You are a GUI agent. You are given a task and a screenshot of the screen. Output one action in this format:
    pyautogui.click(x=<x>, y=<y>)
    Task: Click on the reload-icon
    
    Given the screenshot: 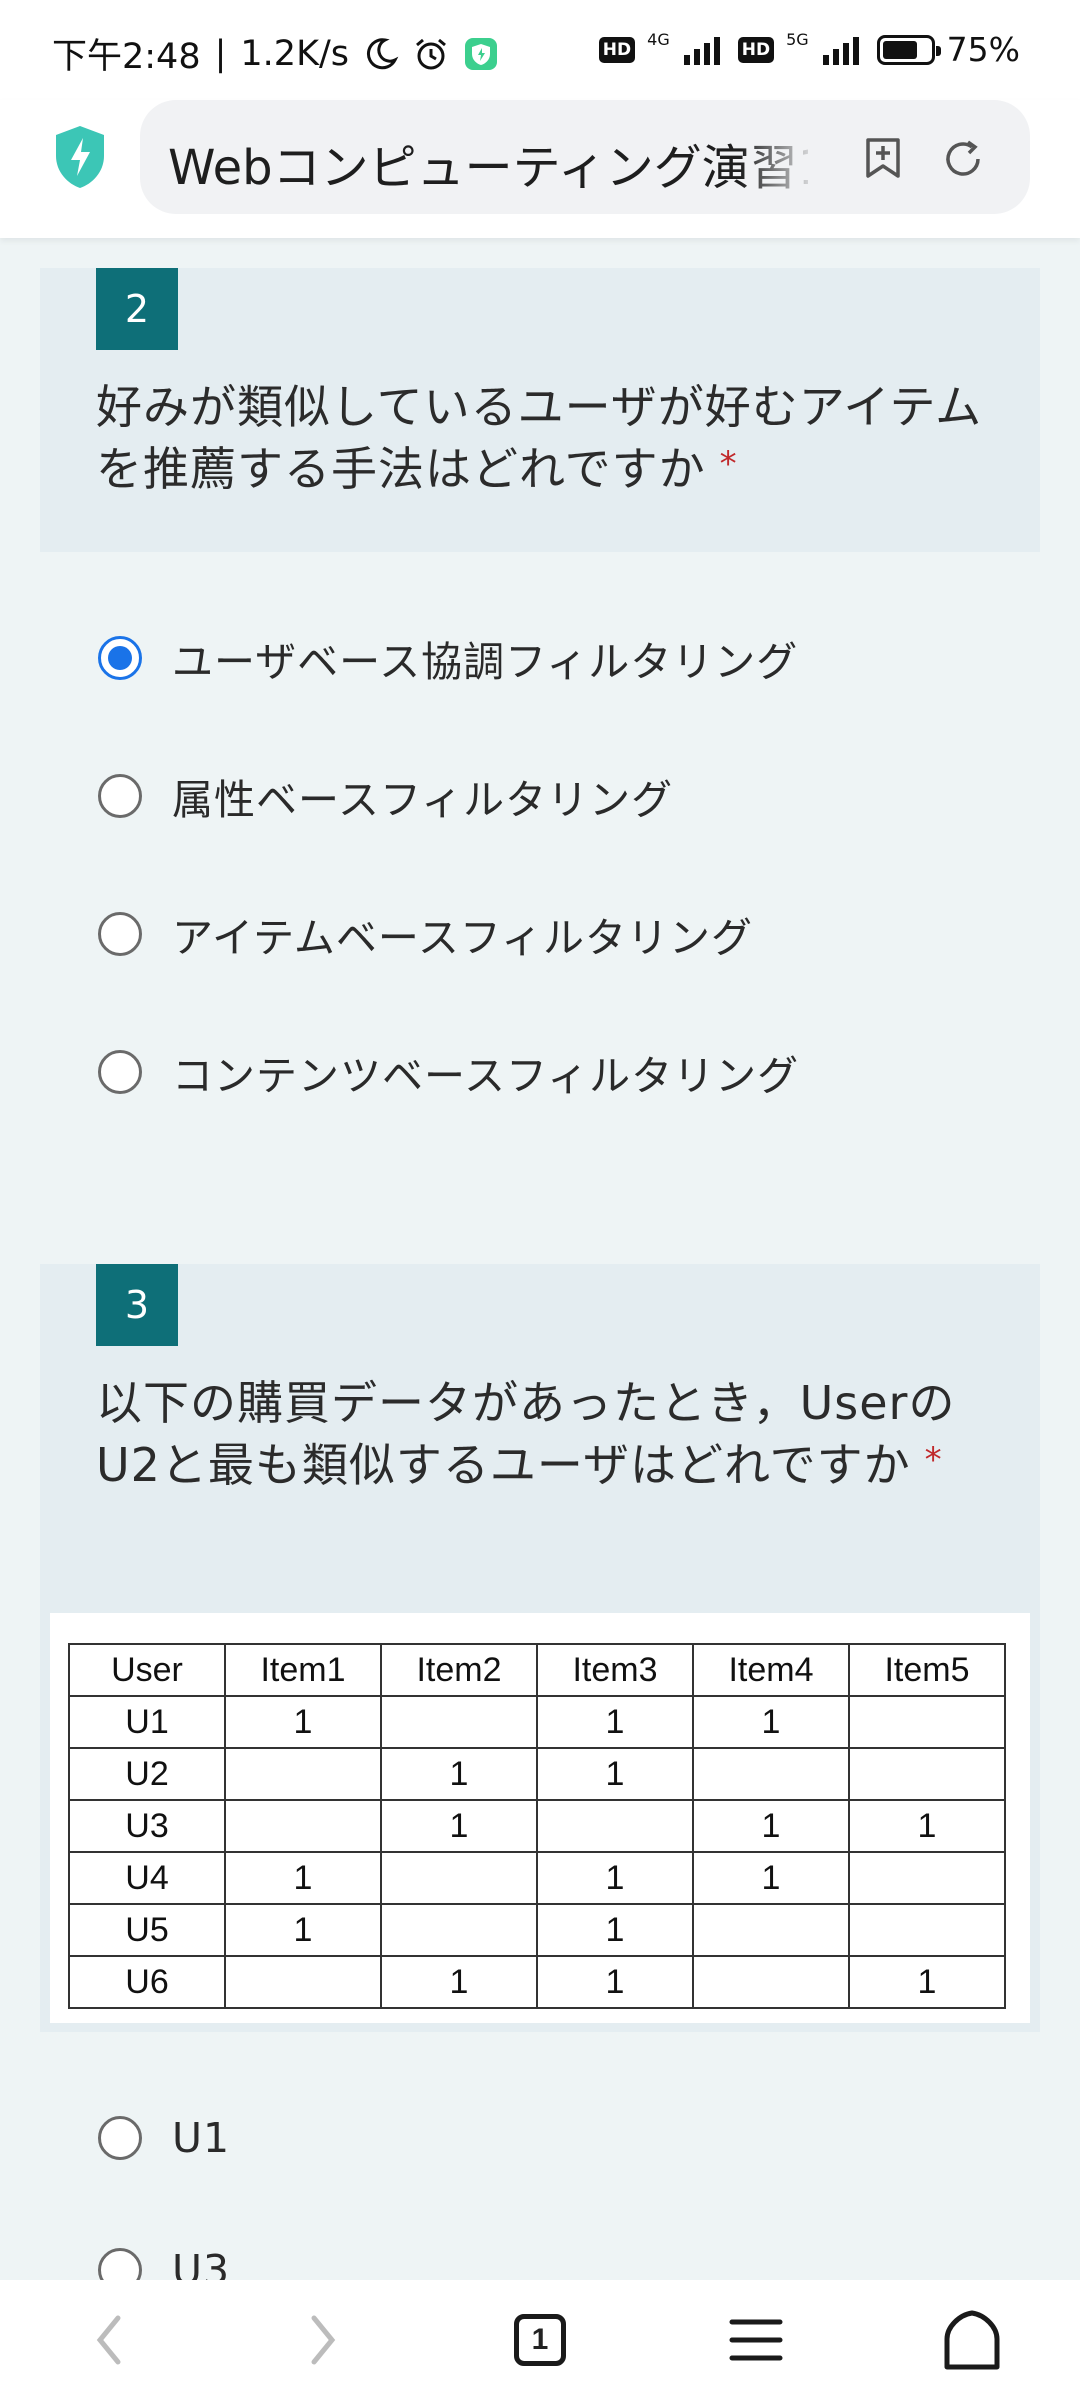 What is the action you would take?
    pyautogui.click(x=963, y=159)
    